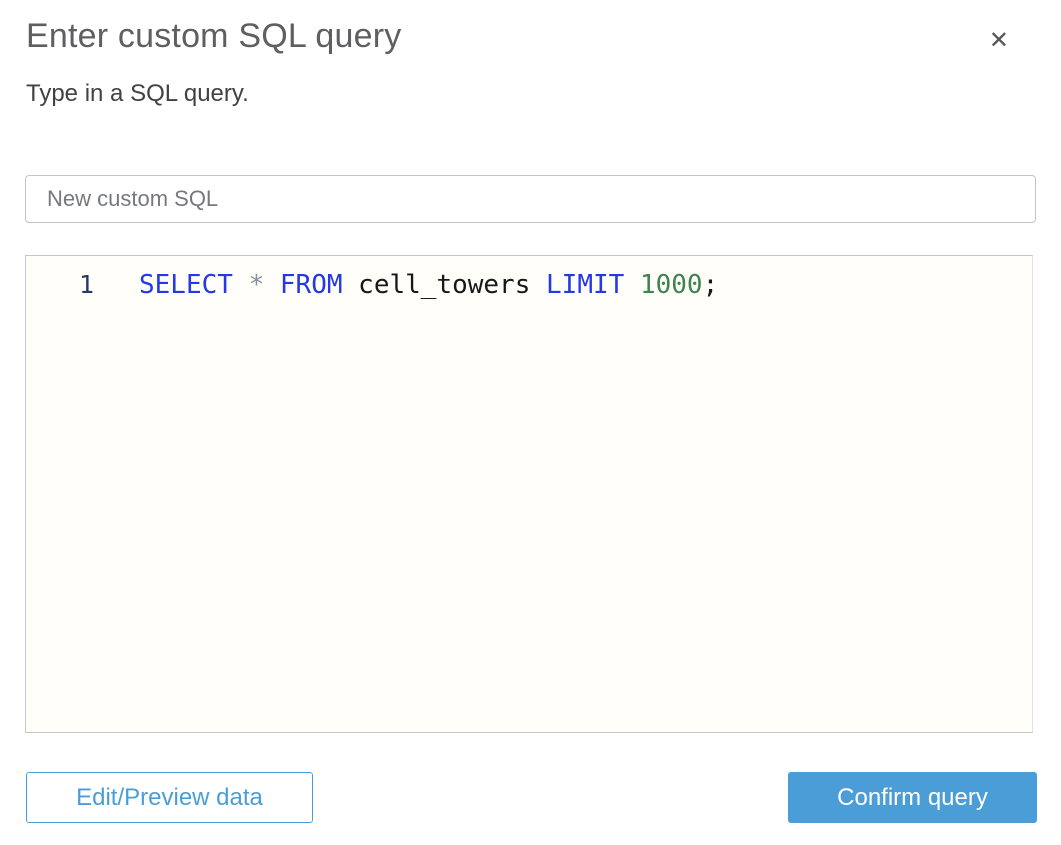 The width and height of the screenshot is (1061, 845). What do you see at coordinates (585, 285) in the screenshot?
I see `sql-token-keyword: LIMIT` at bounding box center [585, 285].